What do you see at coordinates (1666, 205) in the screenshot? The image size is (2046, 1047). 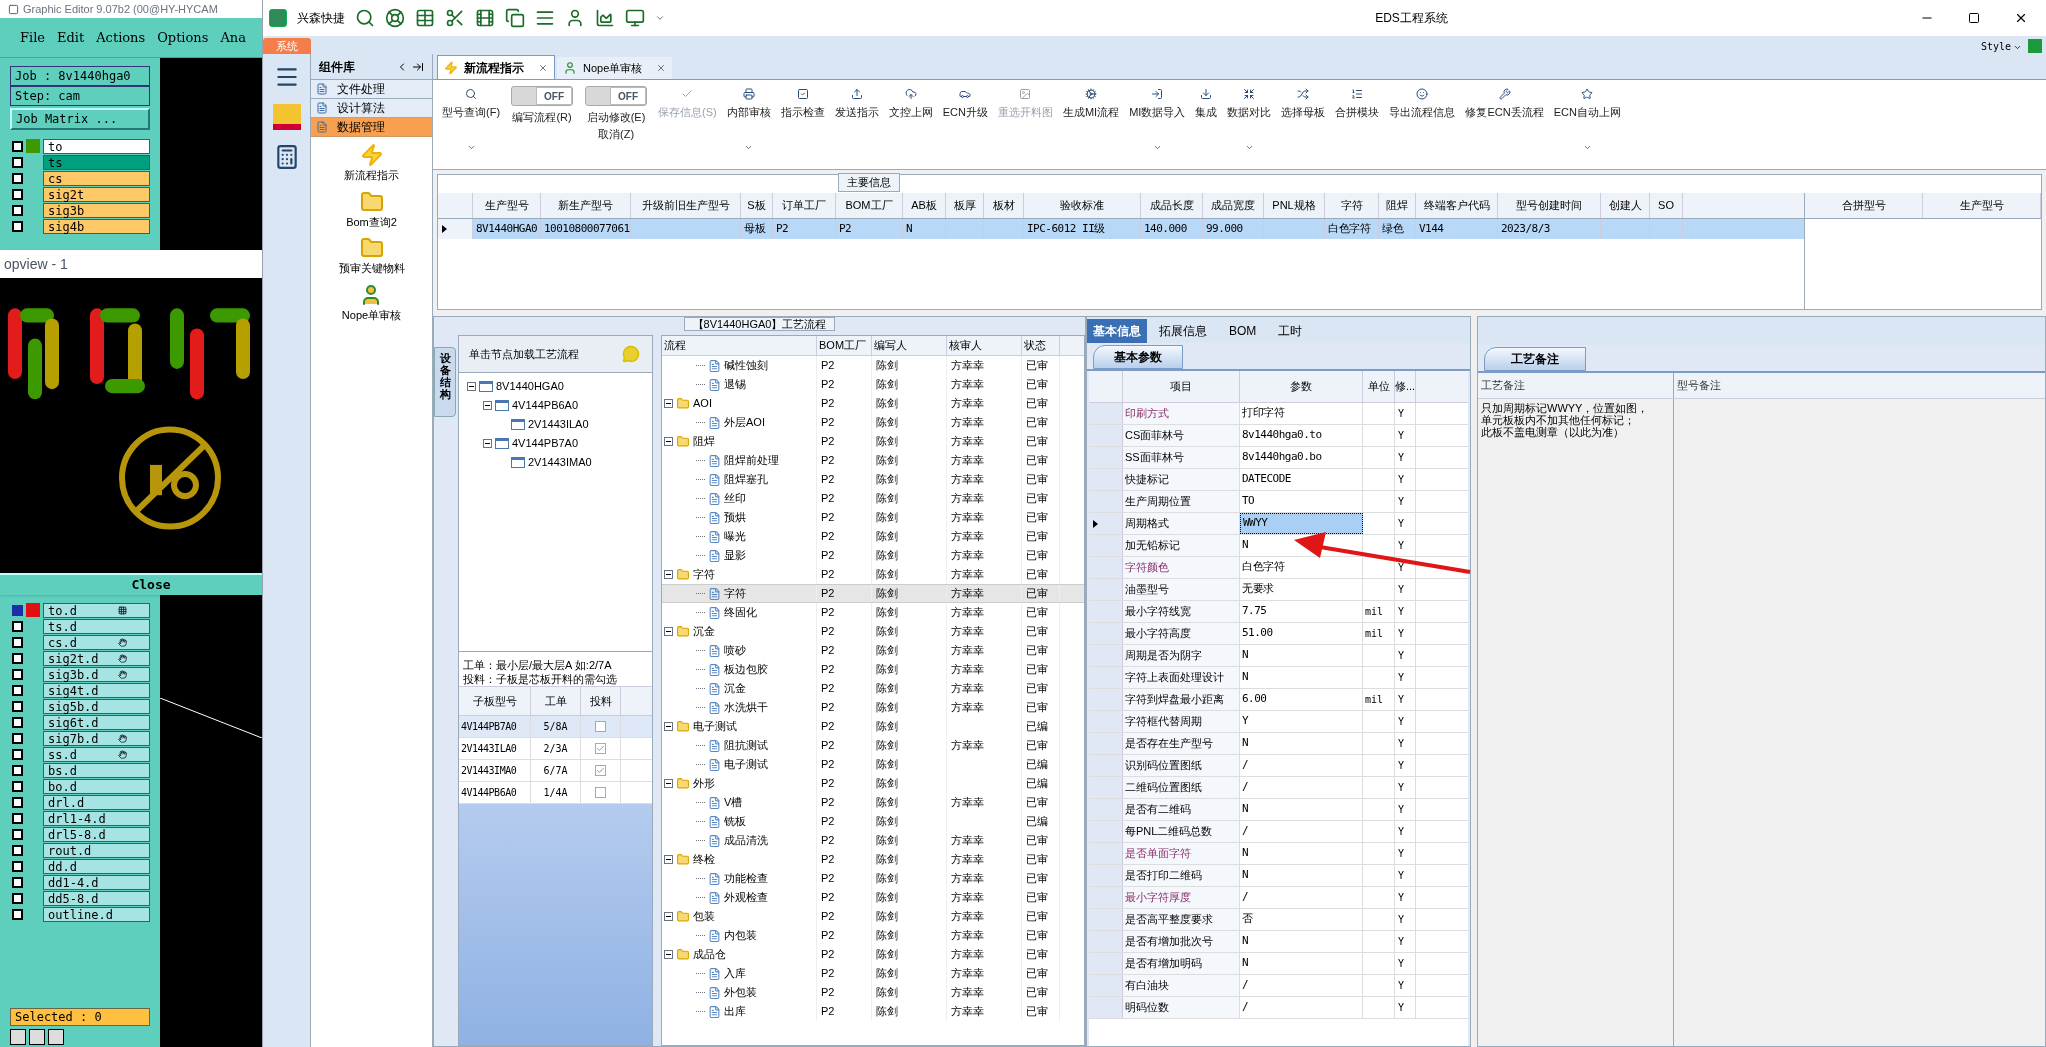 I see `column-header: SO` at bounding box center [1666, 205].